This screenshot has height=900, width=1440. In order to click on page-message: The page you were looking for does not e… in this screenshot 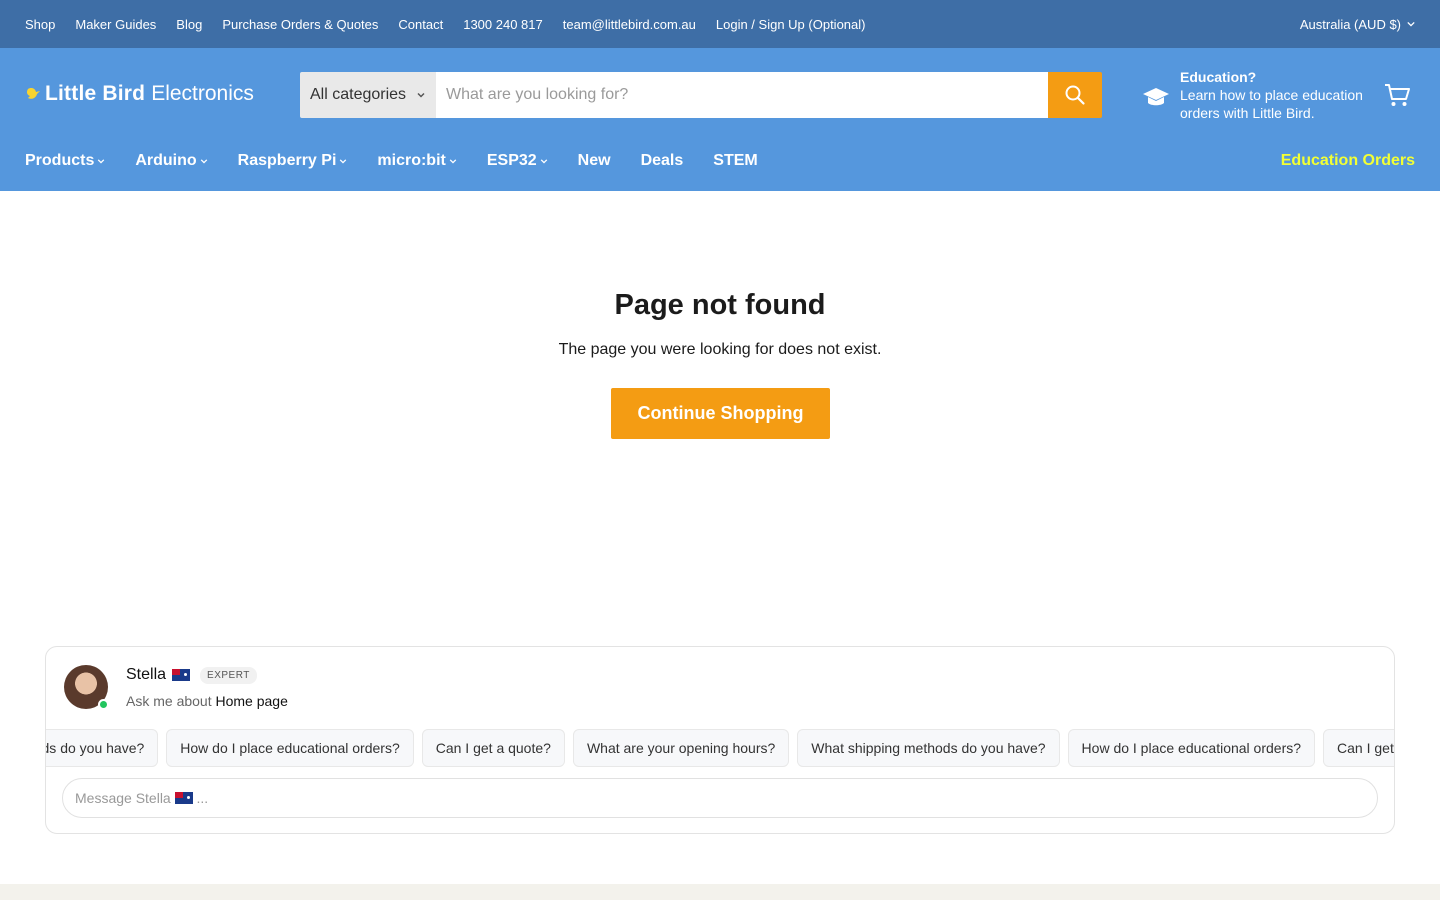, I will do `click(720, 349)`.